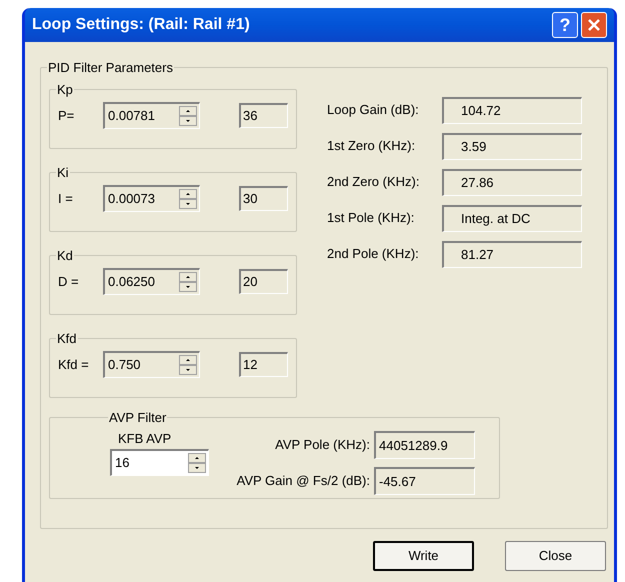  I want to click on result-field: -45.67, so click(424, 481).